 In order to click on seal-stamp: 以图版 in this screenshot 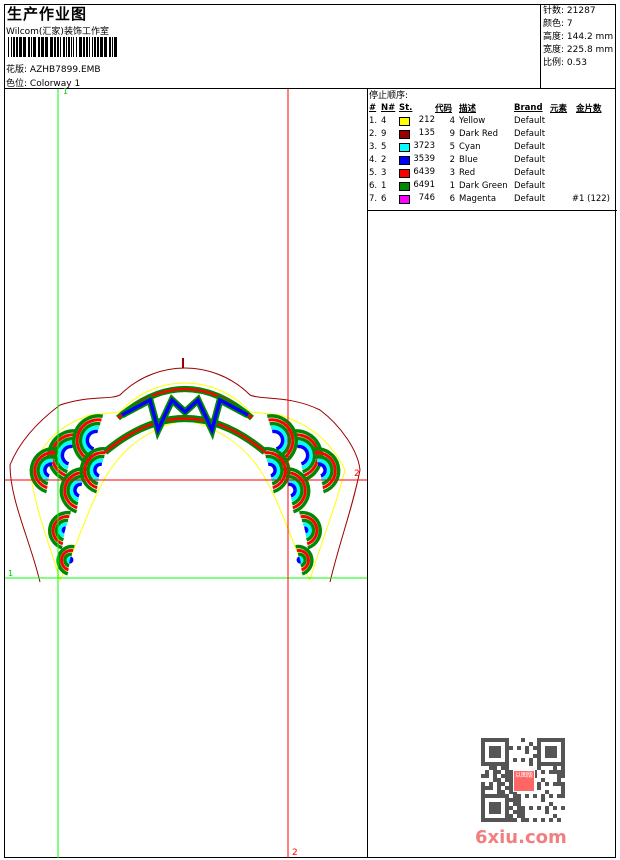, I will do `click(524, 781)`.